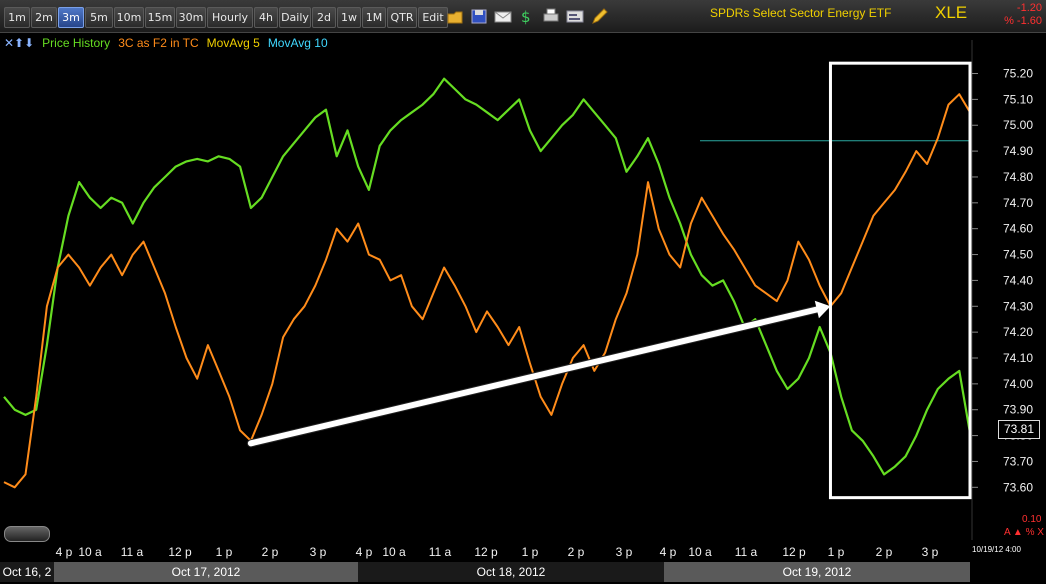 This screenshot has width=1046, height=584. What do you see at coordinates (900, 280) in the screenshot?
I see `annotation-box` at bounding box center [900, 280].